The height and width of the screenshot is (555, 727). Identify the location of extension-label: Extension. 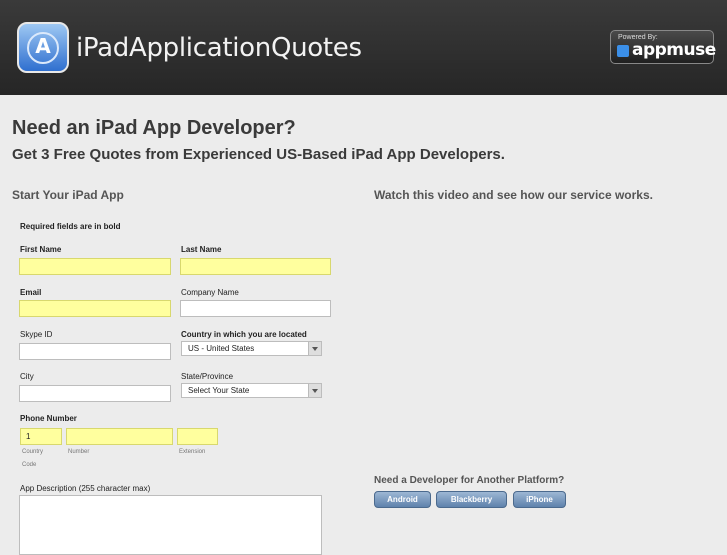
(192, 452).